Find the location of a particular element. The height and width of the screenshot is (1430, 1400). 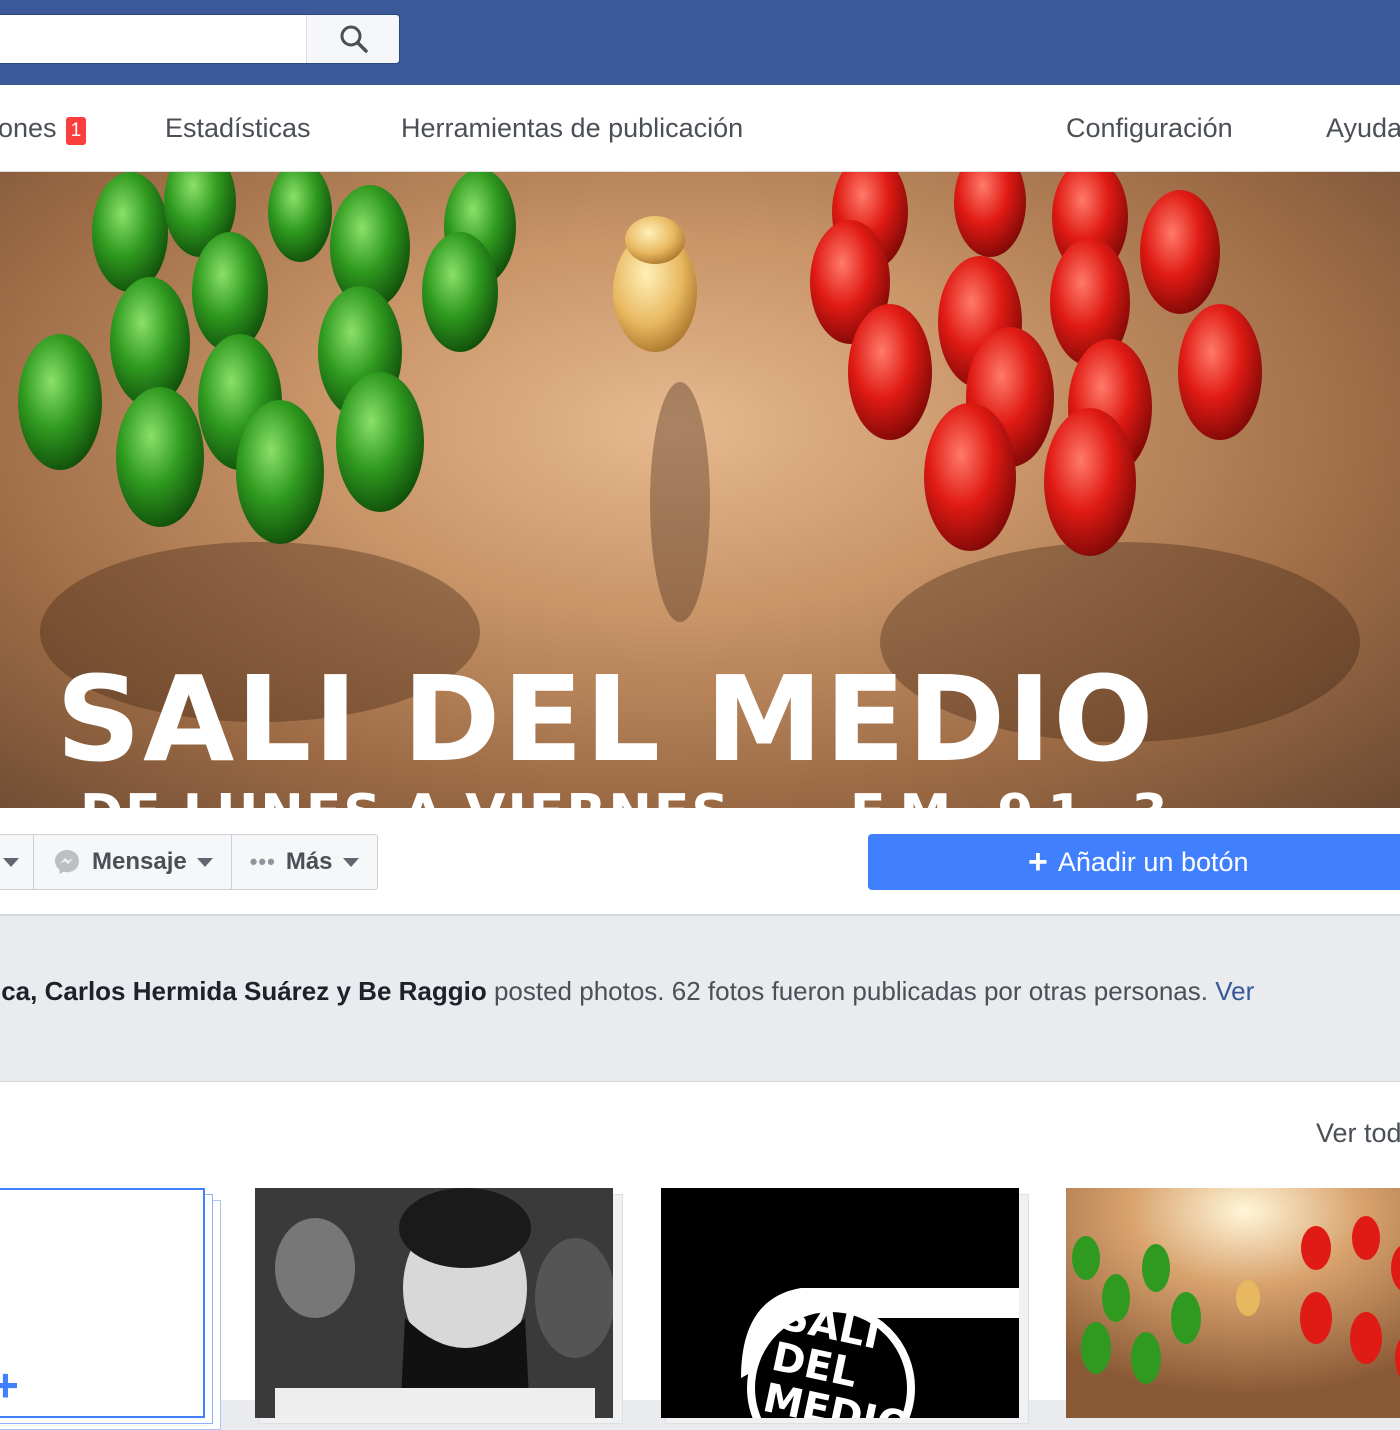

message-button-label: Mensaje is located at coordinates (139, 861).